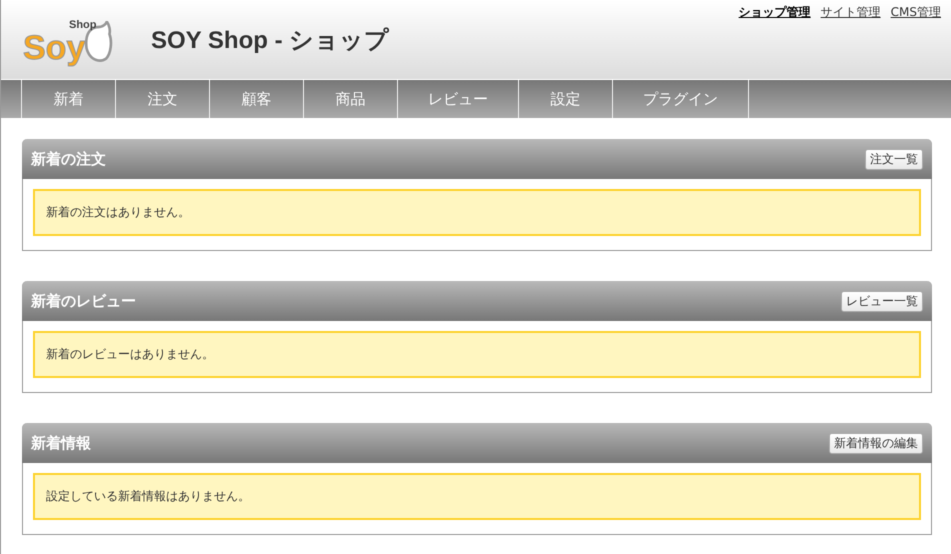  I want to click on nav-tab: 設定, so click(565, 99).